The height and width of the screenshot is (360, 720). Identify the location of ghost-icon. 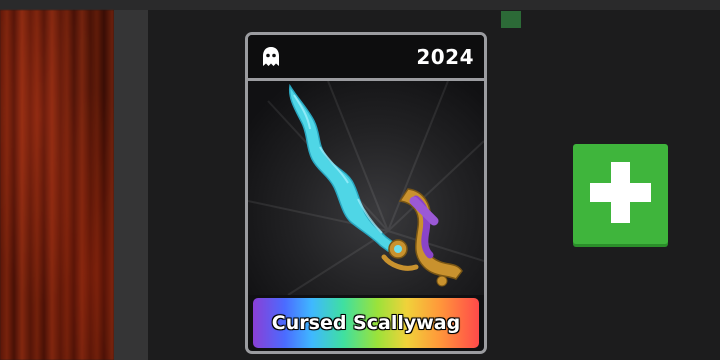
(271, 57).